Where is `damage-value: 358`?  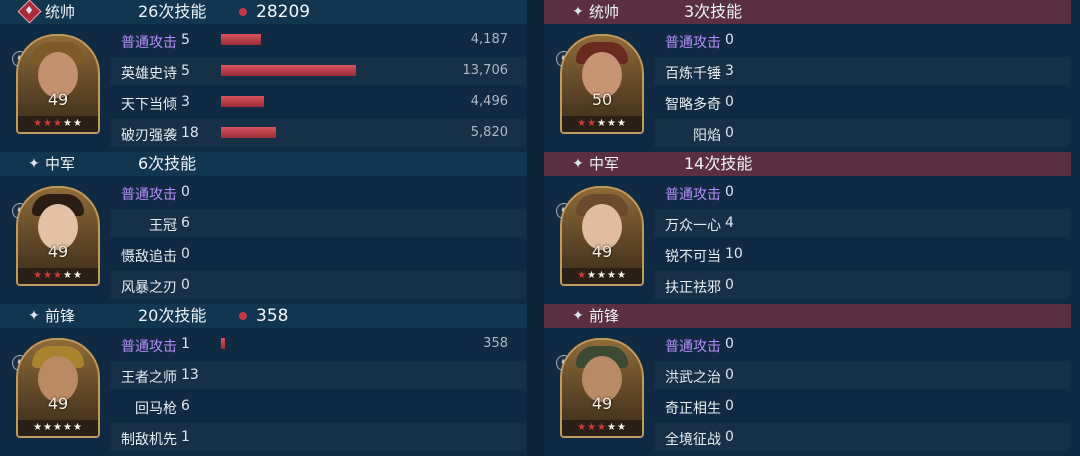 damage-value: 358 is located at coordinates (495, 343).